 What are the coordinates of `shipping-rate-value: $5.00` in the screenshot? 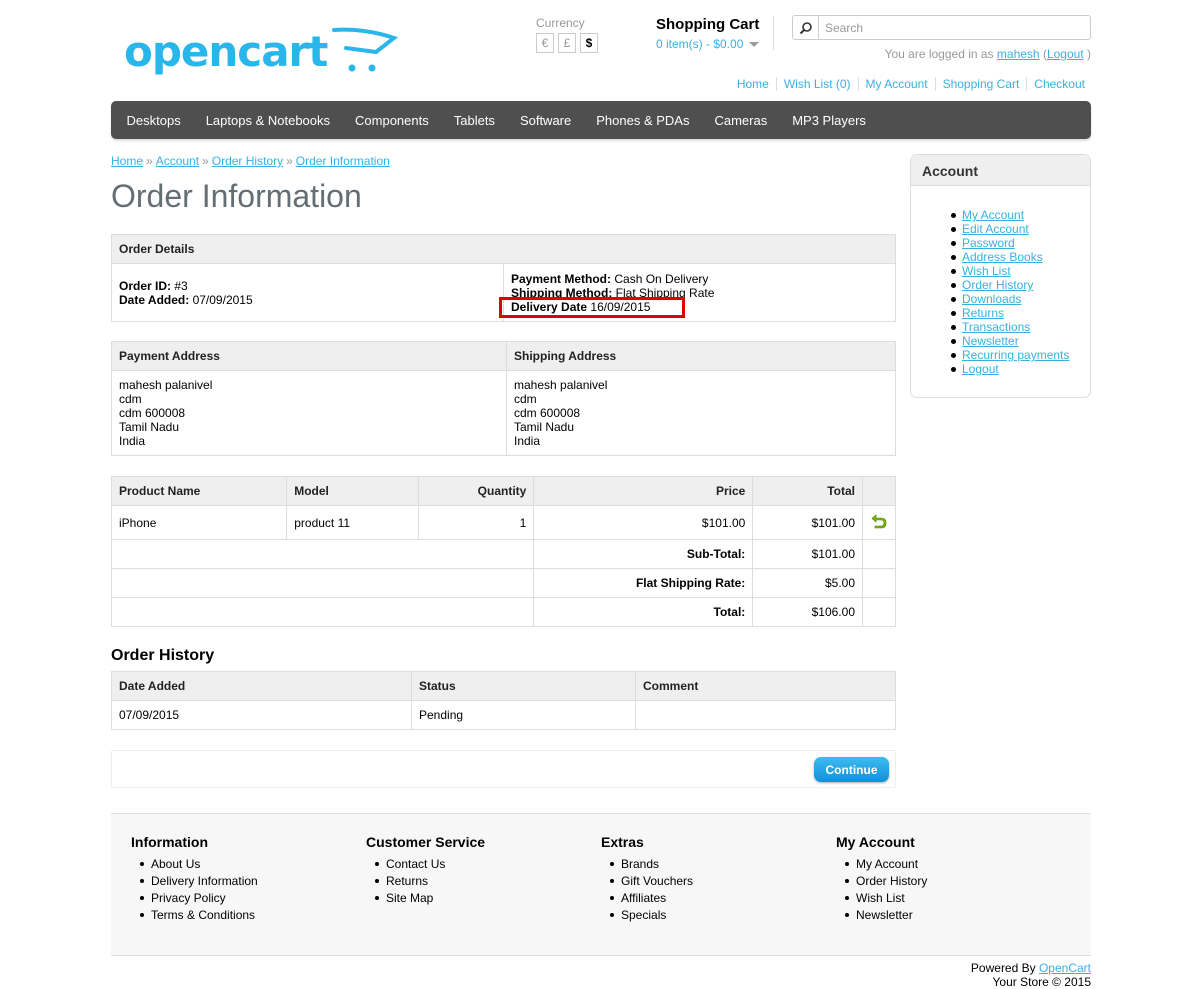 It's located at (807, 583).